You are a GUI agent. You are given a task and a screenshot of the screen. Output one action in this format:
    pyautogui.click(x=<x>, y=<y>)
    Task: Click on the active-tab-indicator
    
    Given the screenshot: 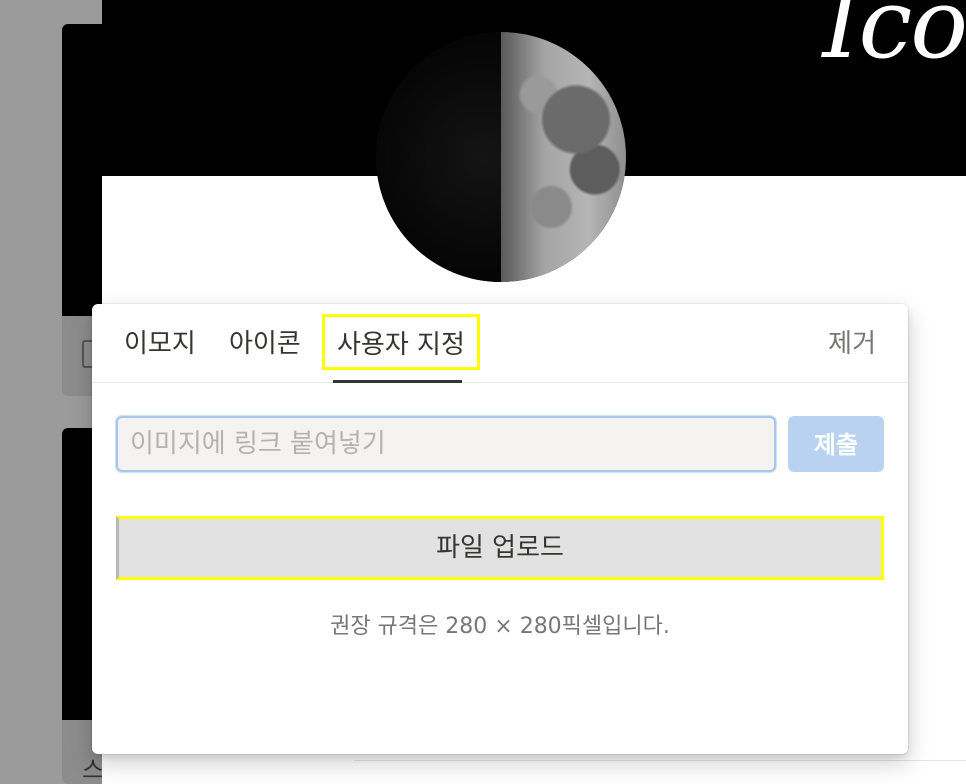 What is the action you would take?
    pyautogui.click(x=397, y=381)
    